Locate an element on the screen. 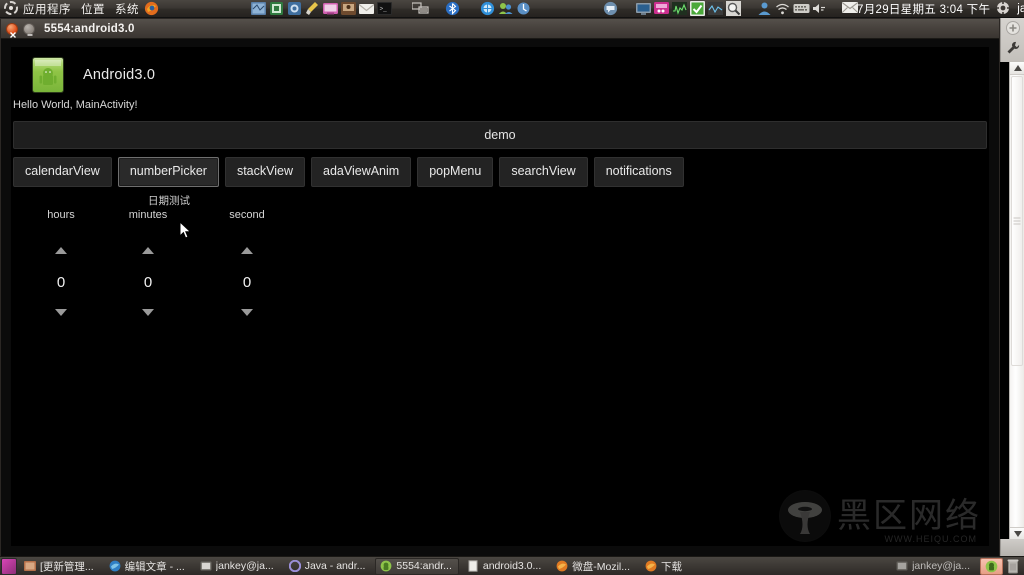 This screenshot has height=575, width=1024. graph-icon is located at coordinates (715, 8).